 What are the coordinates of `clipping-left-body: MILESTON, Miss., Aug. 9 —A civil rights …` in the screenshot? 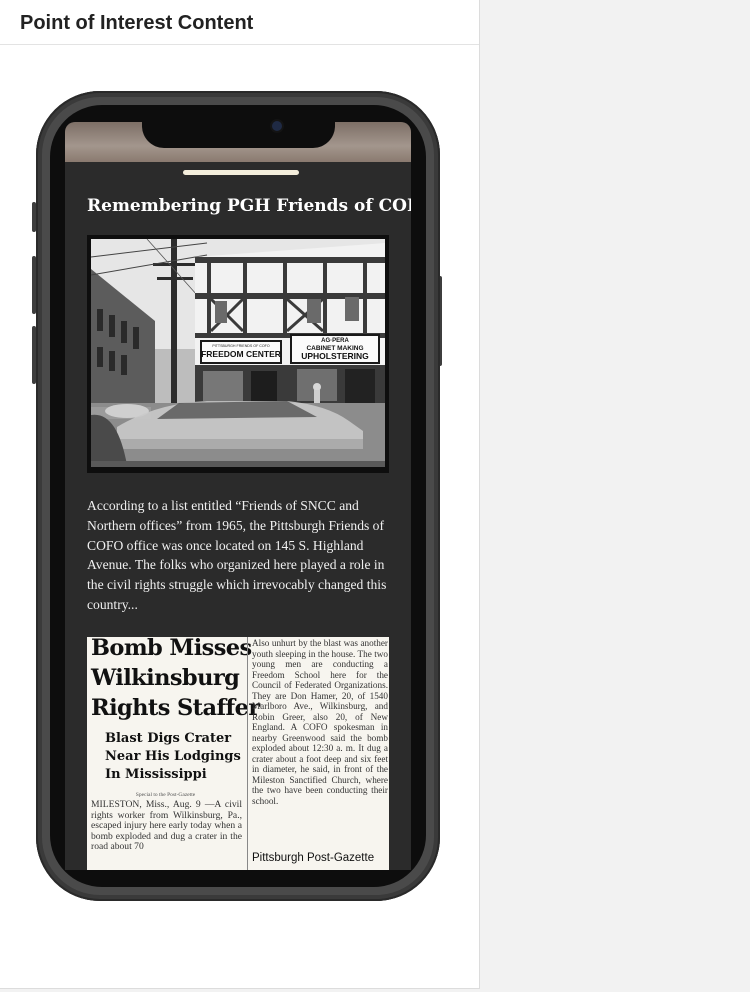 It's located at (166, 825).